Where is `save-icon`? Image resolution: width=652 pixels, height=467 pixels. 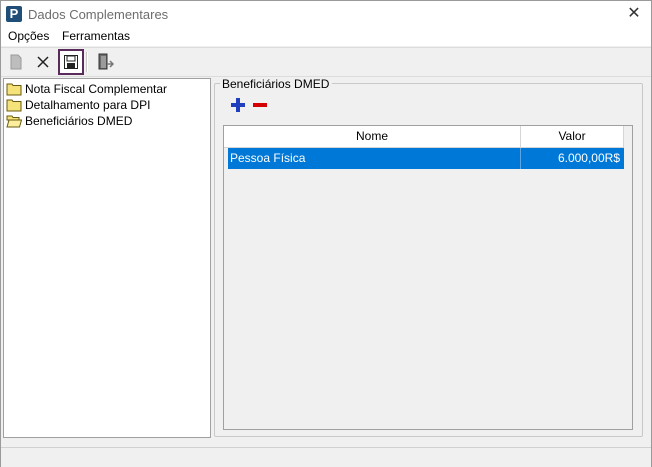
save-icon is located at coordinates (71, 62).